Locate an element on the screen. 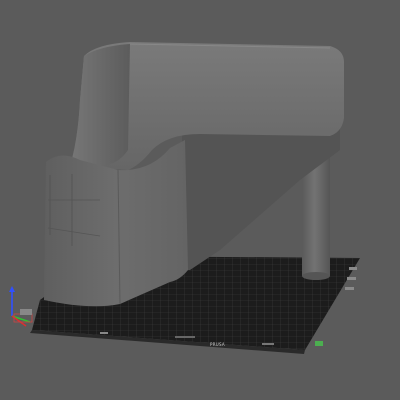  axes-gizmo is located at coordinates (21, 306).